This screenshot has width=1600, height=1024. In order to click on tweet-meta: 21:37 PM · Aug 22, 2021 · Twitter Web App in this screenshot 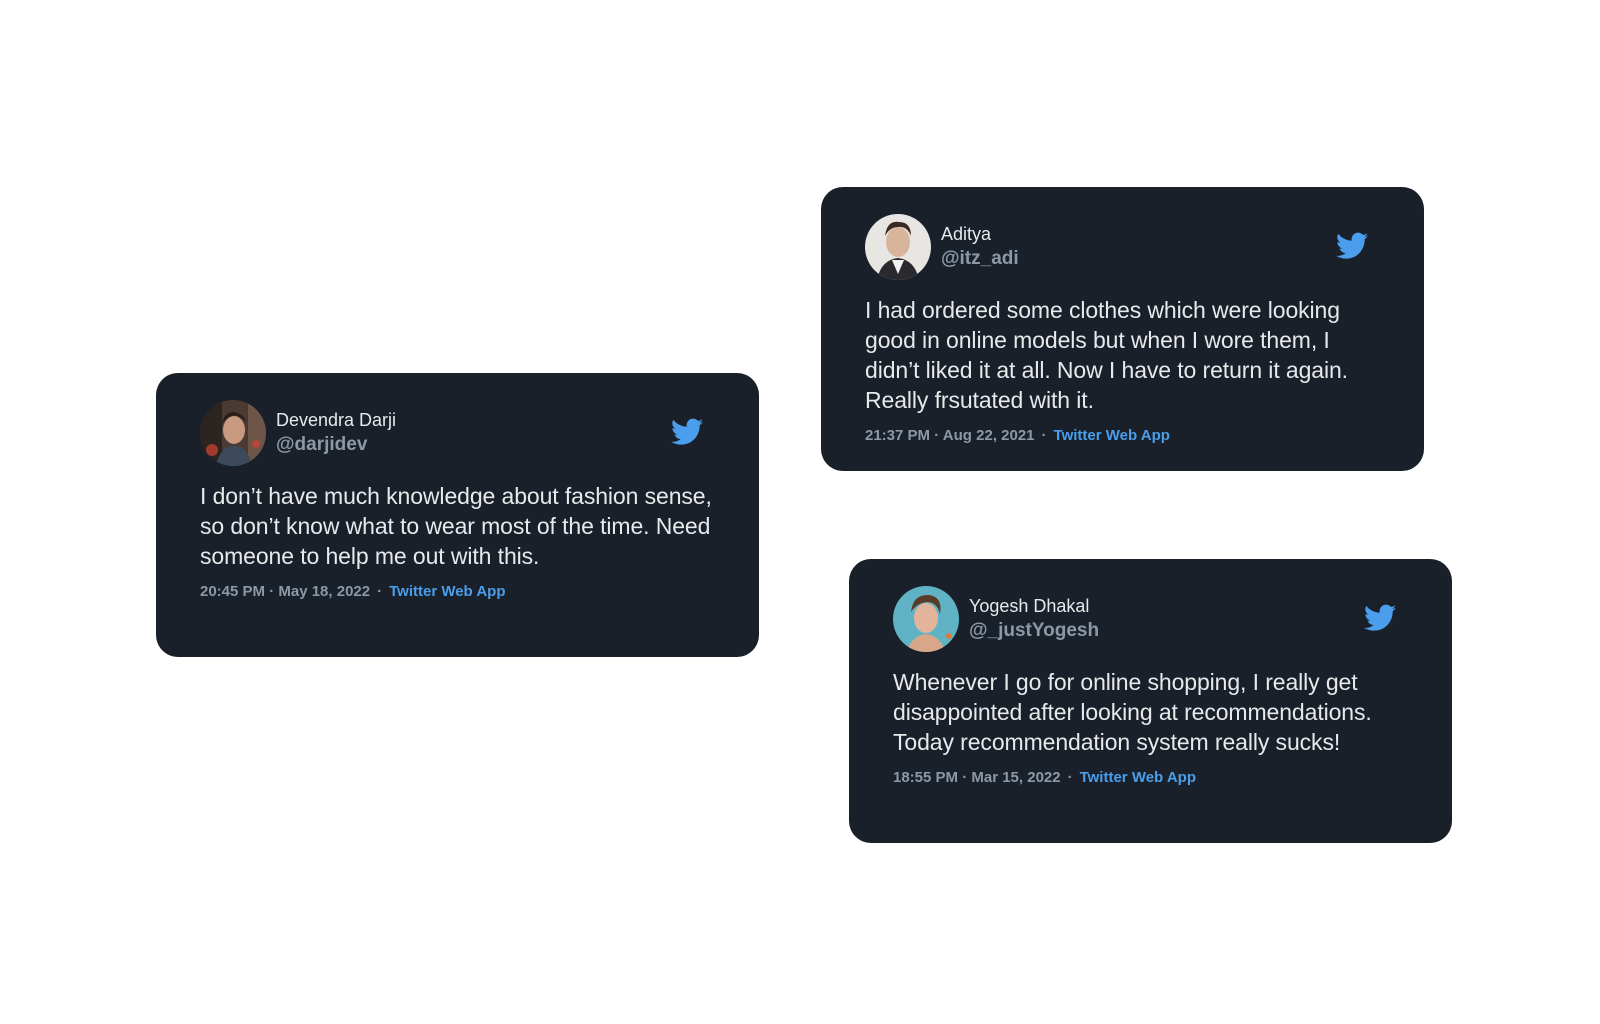, I will do `click(1122, 436)`.